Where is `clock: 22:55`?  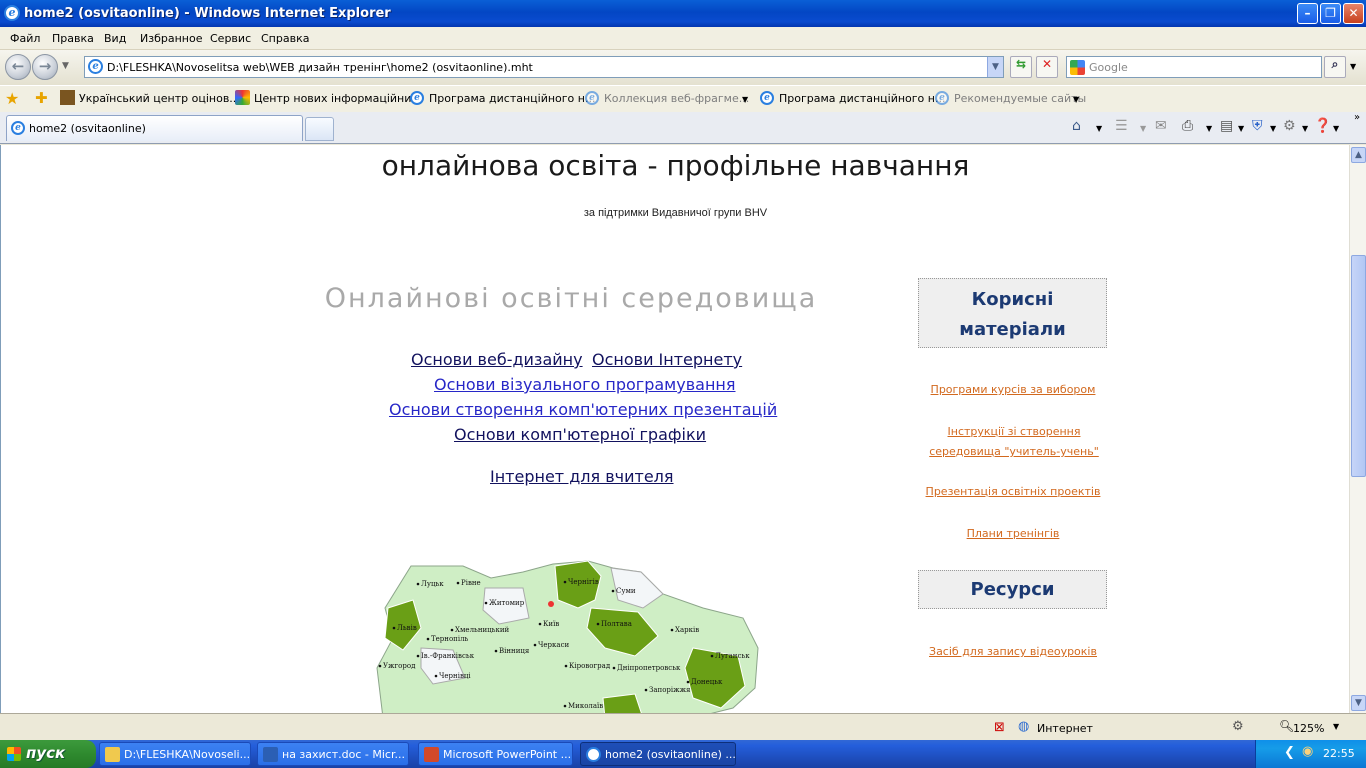
clock: 22:55 is located at coordinates (1339, 753).